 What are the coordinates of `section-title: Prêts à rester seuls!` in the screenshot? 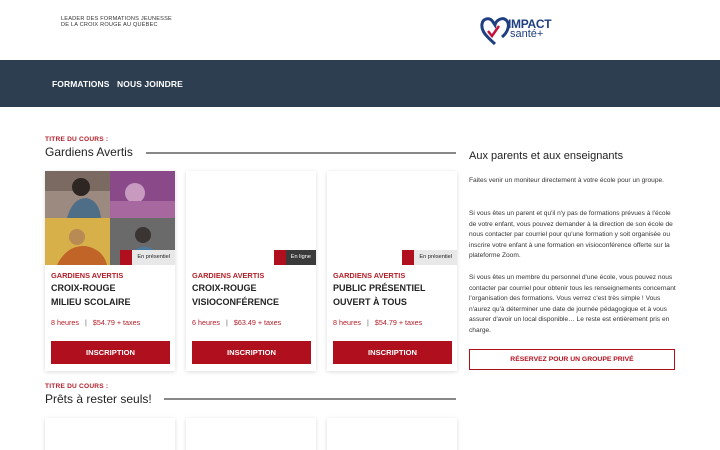 It's located at (98, 399).